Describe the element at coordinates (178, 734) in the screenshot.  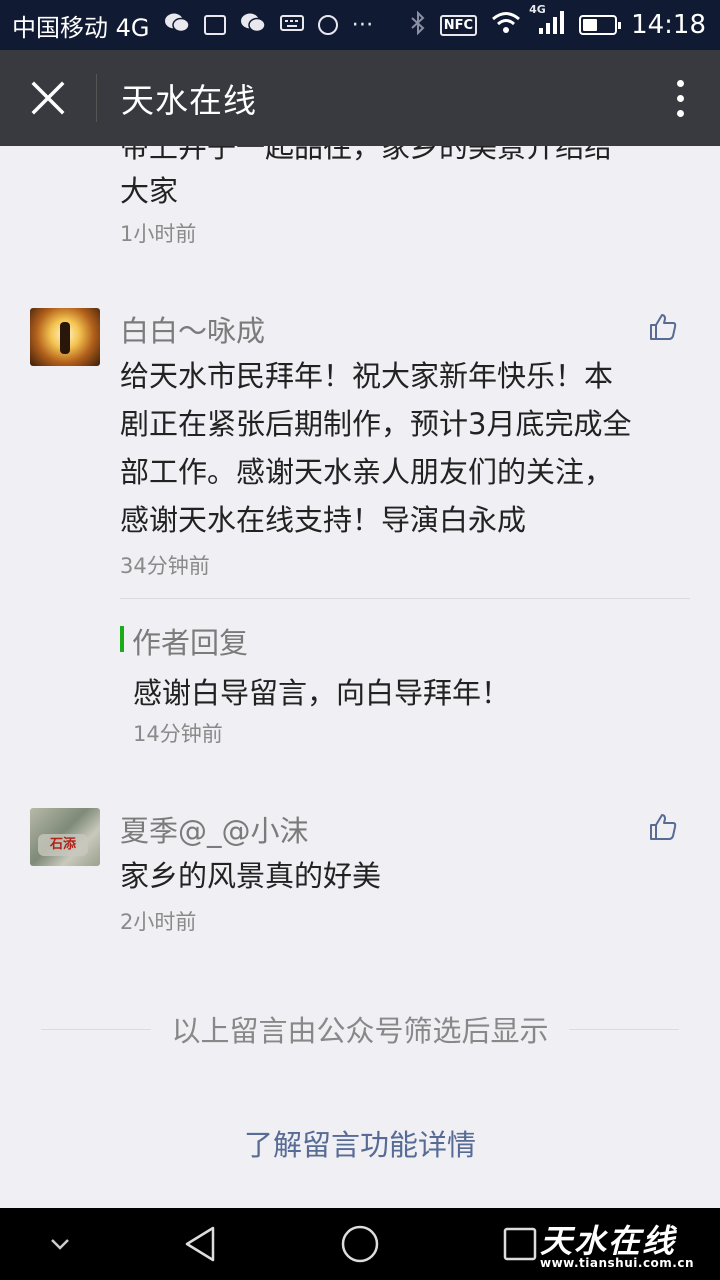
I see `author-reply-time: 14分钟前` at that location.